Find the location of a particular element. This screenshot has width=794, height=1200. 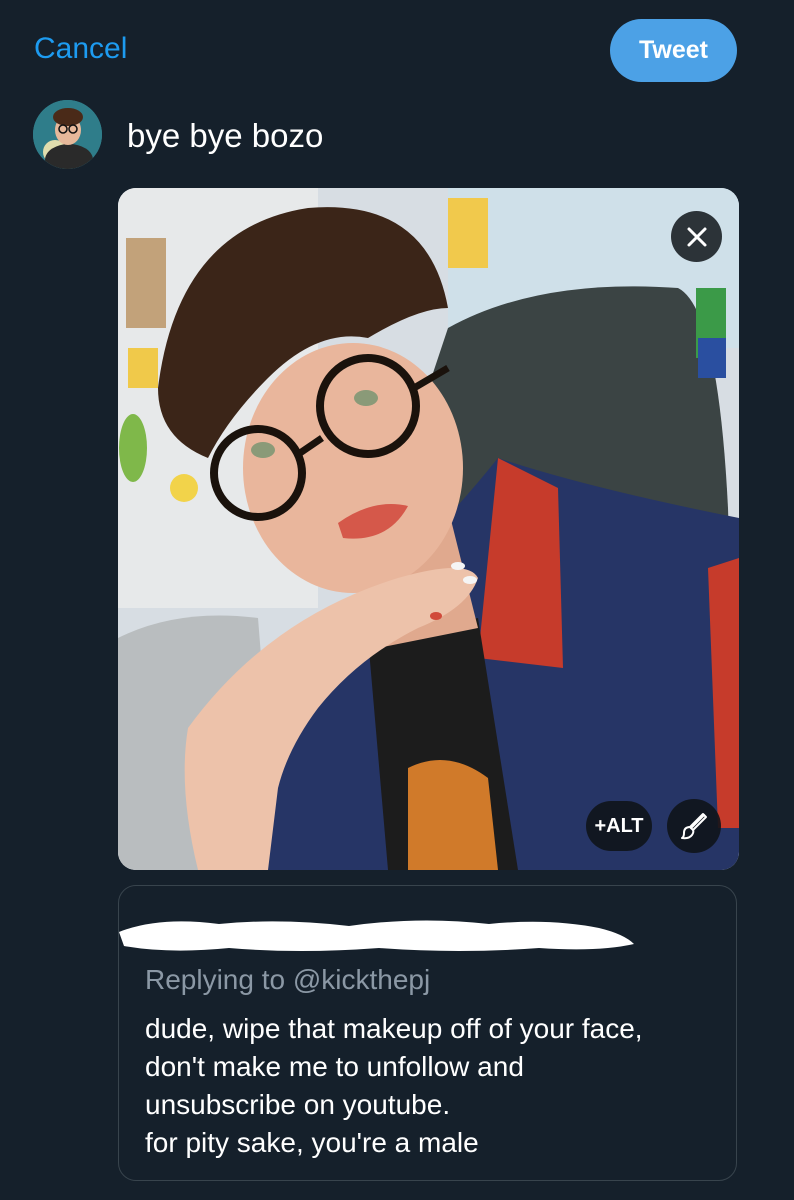

replying-to-label: Replying to @kickthepj is located at coordinates (288, 979).